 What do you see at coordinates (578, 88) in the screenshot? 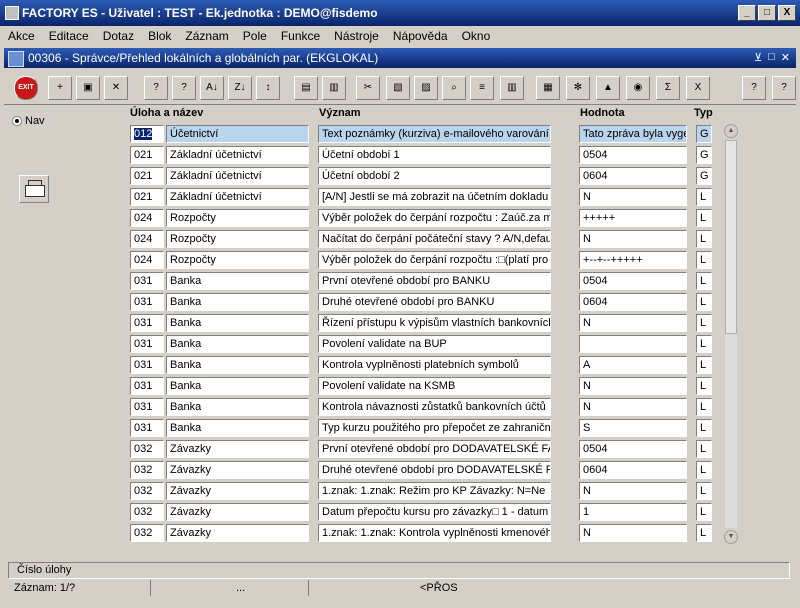
I see `settings-icon: ✻` at bounding box center [578, 88].